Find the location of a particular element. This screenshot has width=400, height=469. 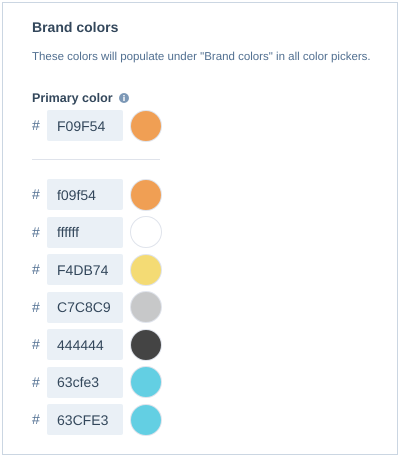

hex-input: 63CFE3 is located at coordinates (85, 419).